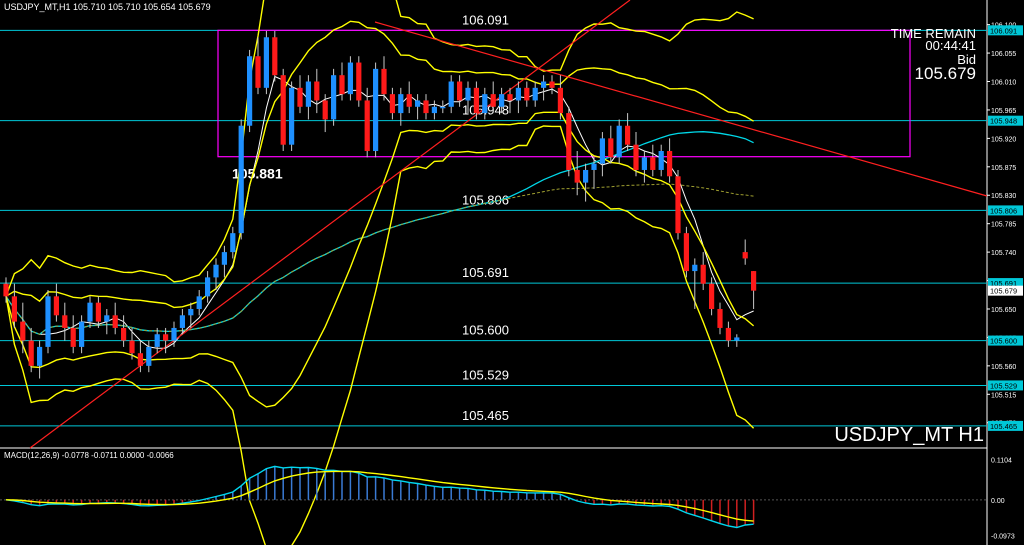 The height and width of the screenshot is (545, 1024). What do you see at coordinates (1001, 461) in the screenshot?
I see `macd-tick-label: 0.1104` at bounding box center [1001, 461].